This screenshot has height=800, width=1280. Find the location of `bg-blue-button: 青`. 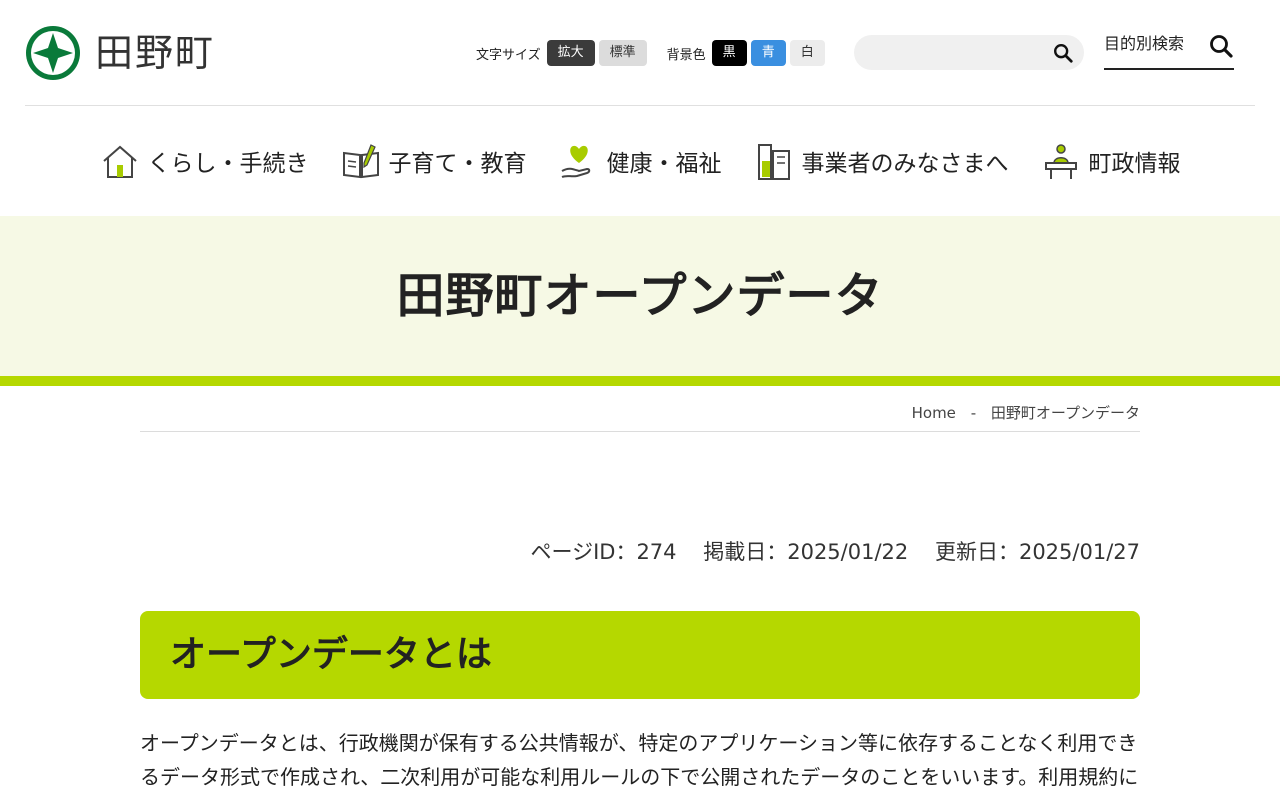

bg-blue-button: 青 is located at coordinates (768, 53).